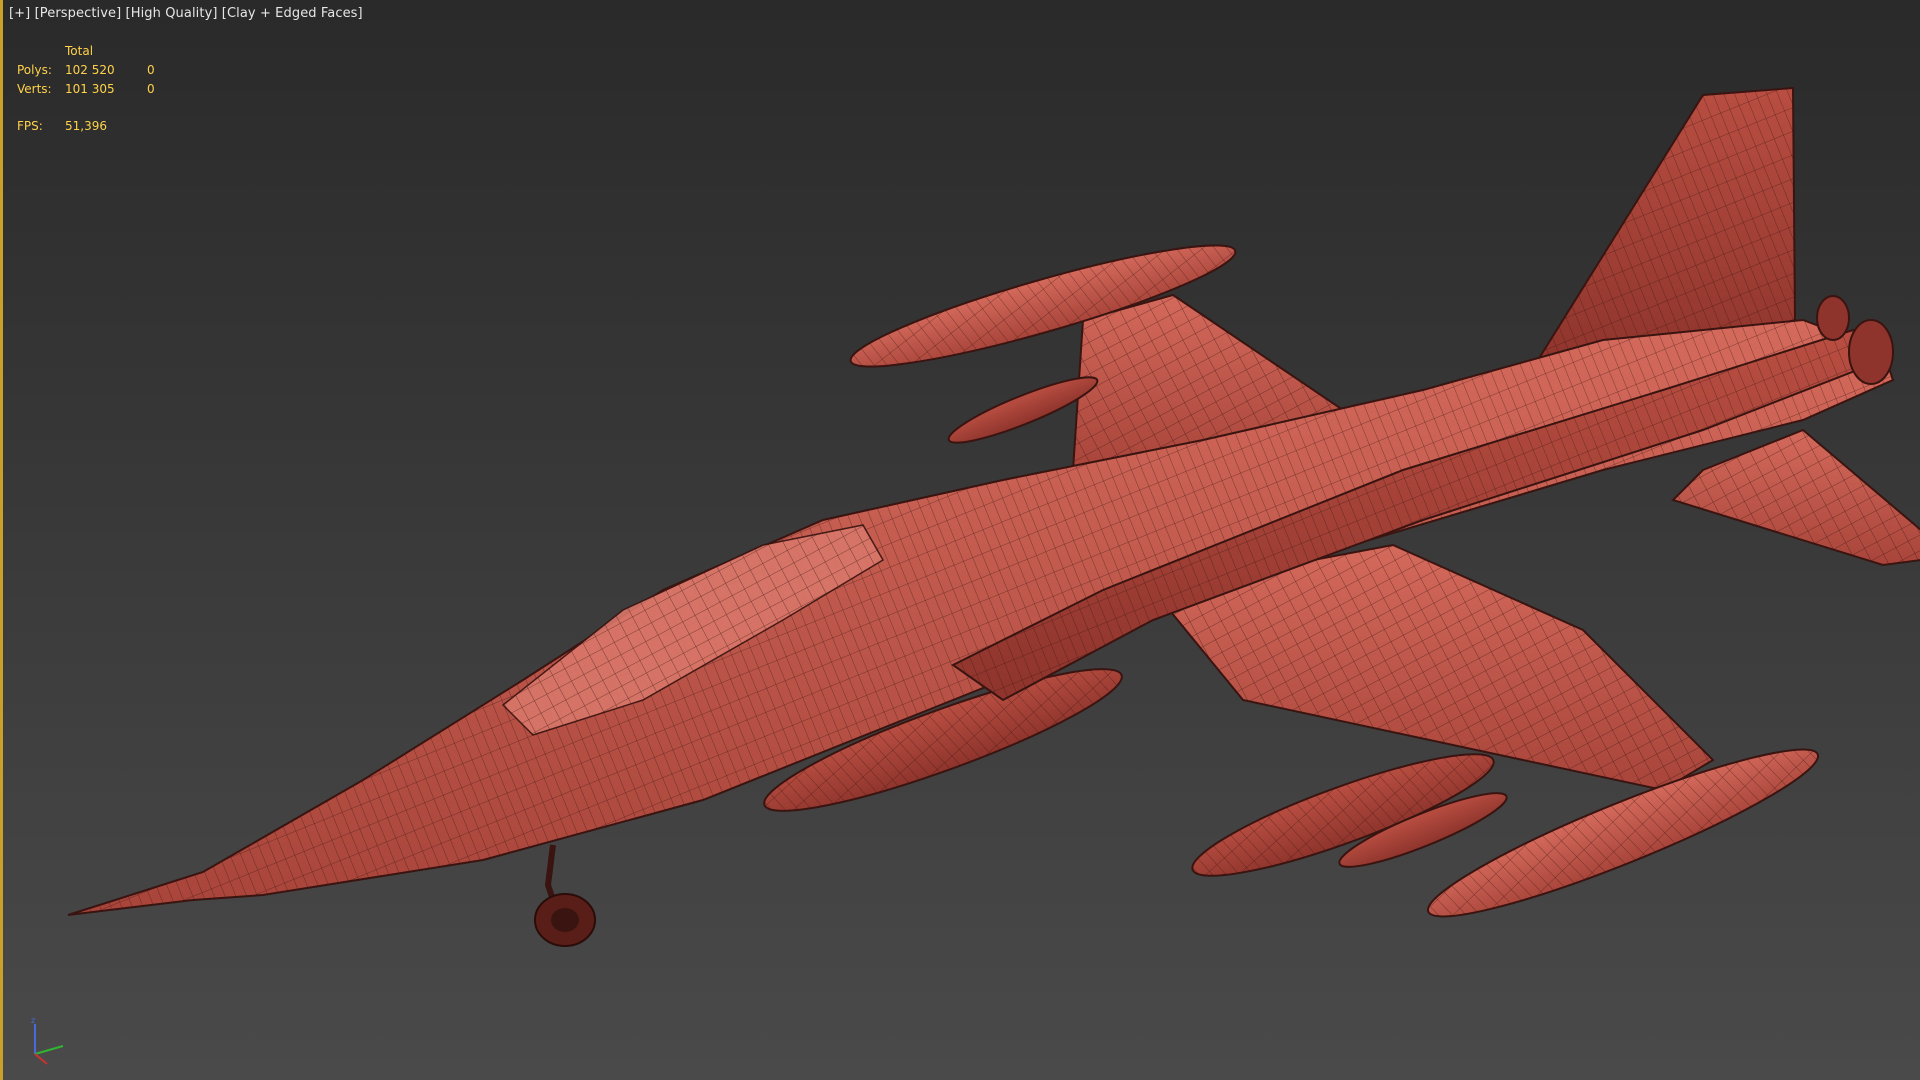 This screenshot has height=1080, width=1920. I want to click on axis-gizmo-icon: z, so click(47, 1040).